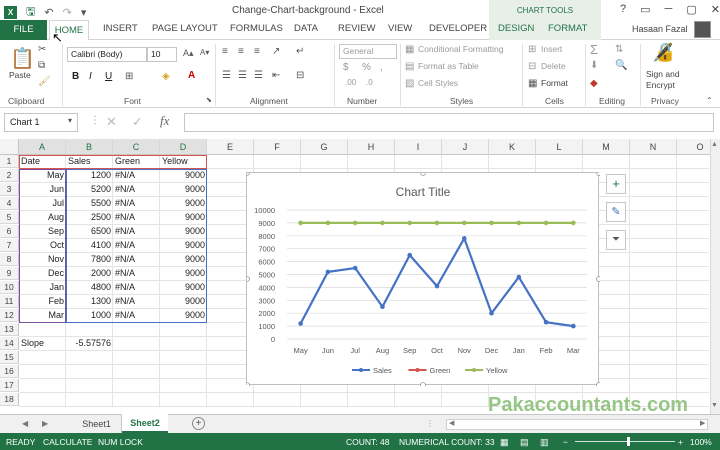  What do you see at coordinates (554, 83) in the screenshot?
I see `format-cells-button: Format` at bounding box center [554, 83].